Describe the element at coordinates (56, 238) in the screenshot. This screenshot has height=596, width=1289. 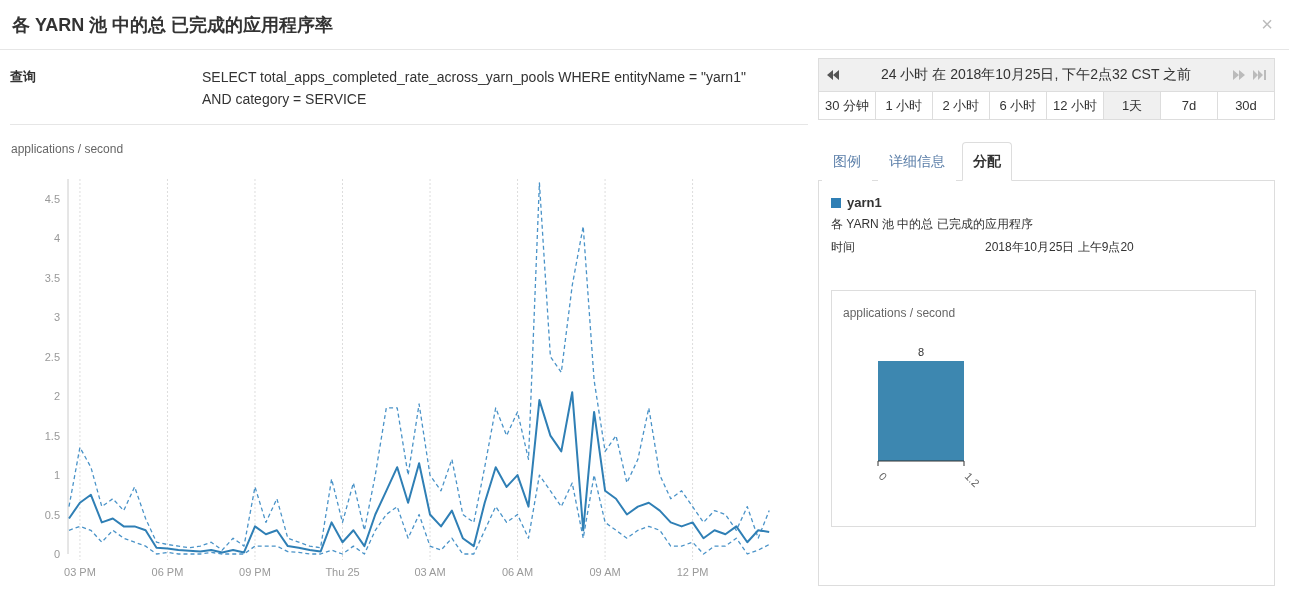
I see `y-tick-label: 4` at that location.